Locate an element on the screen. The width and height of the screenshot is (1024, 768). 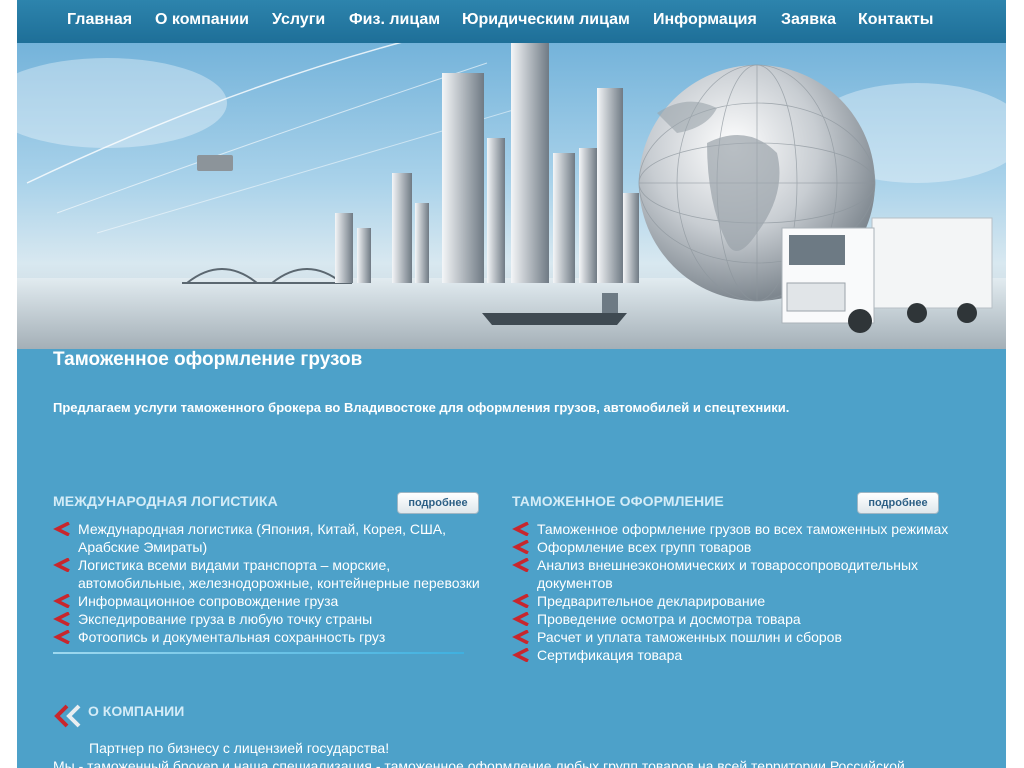
list-item-text: Проведение осмотра и досмотра товара is located at coordinates (669, 619).